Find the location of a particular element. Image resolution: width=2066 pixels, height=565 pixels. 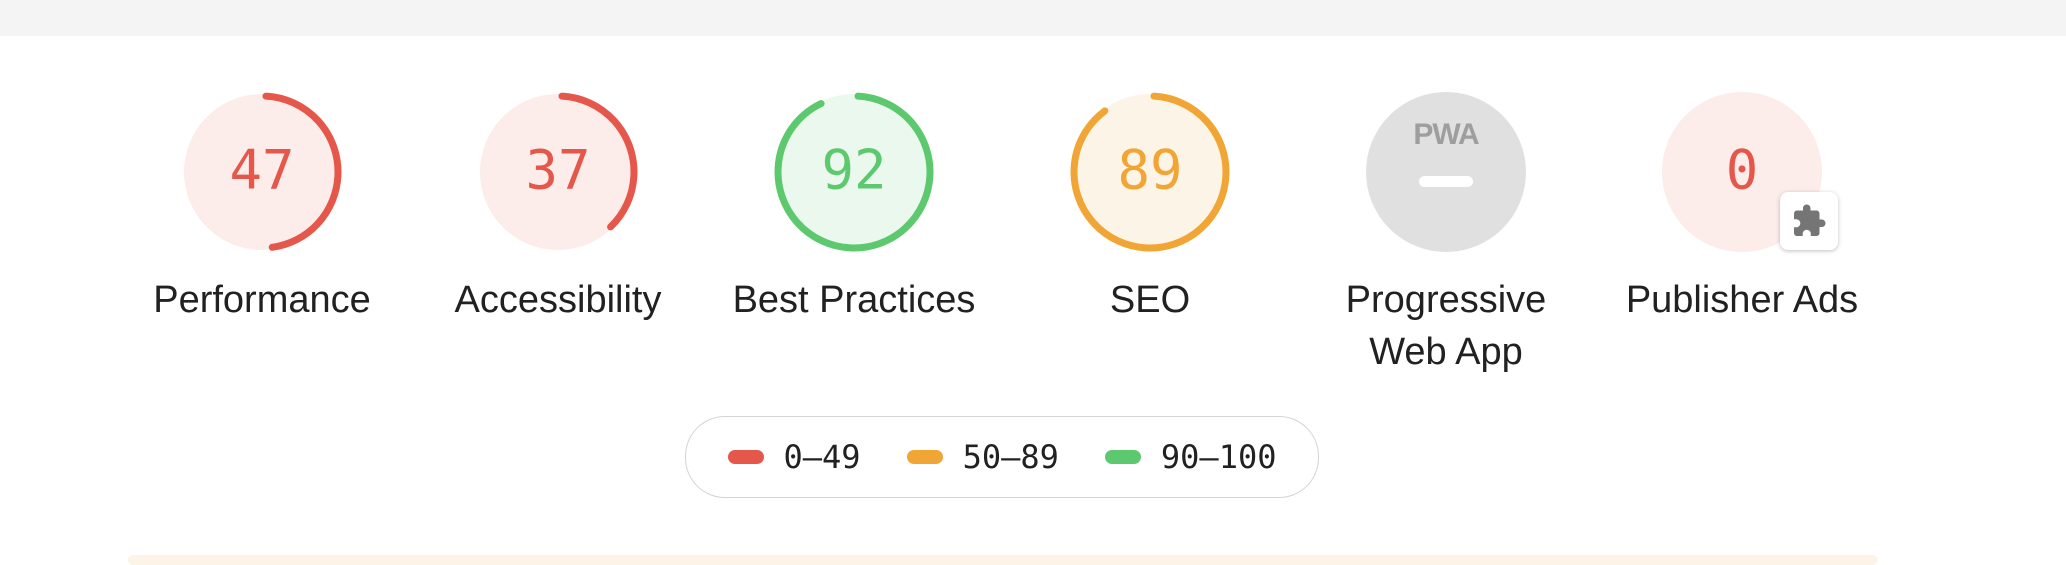

legend-item-pass: 90–100 is located at coordinates (1190, 457).